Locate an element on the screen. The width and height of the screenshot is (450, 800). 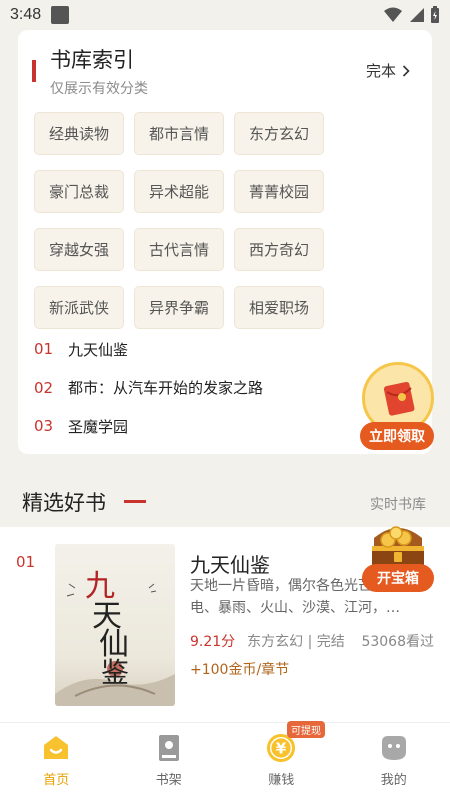
ranking-title: 都市：从汽车开始的发家之路 is located at coordinates (166, 388).